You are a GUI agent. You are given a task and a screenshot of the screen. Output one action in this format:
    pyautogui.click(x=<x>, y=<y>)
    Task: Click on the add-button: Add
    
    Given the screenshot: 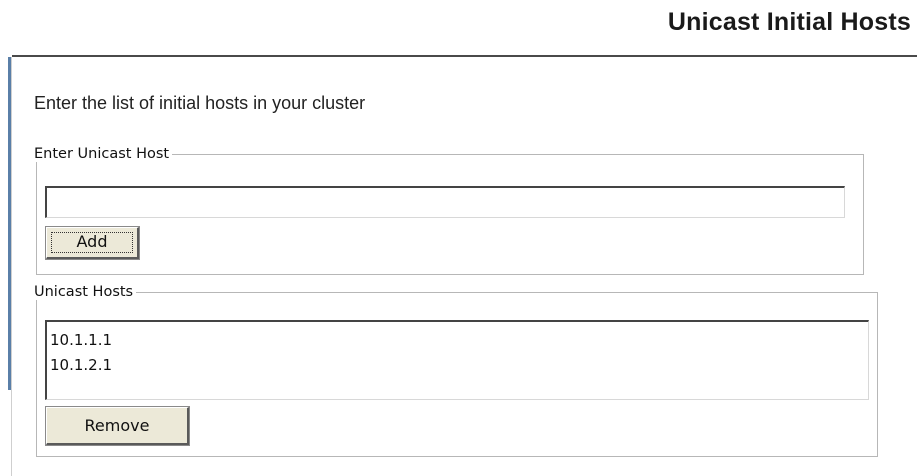 What is the action you would take?
    pyautogui.click(x=92, y=243)
    